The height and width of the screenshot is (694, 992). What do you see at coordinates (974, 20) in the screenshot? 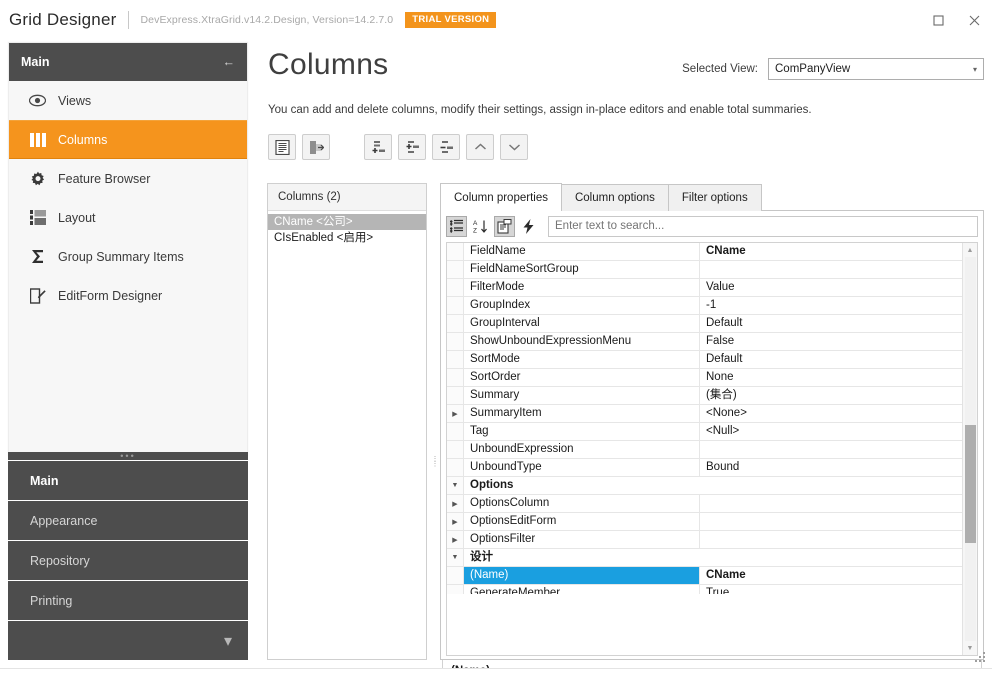
I see `close-icon` at bounding box center [974, 20].